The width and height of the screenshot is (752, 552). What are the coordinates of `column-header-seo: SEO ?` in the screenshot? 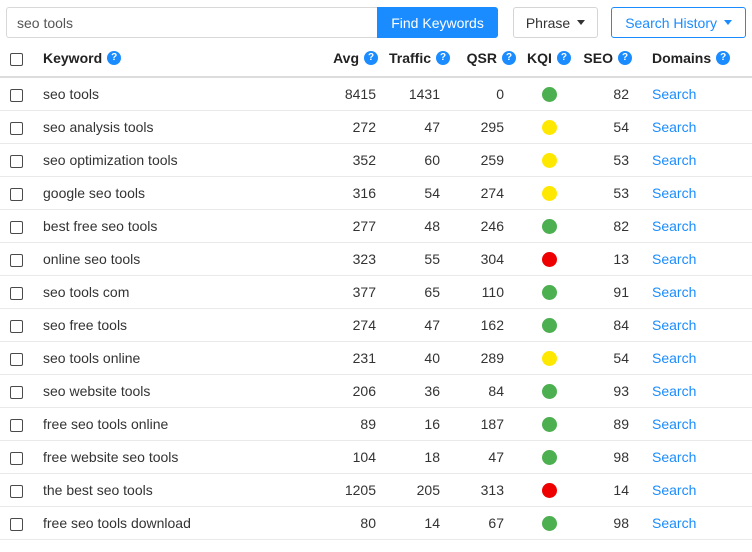 It's located at (607, 59).